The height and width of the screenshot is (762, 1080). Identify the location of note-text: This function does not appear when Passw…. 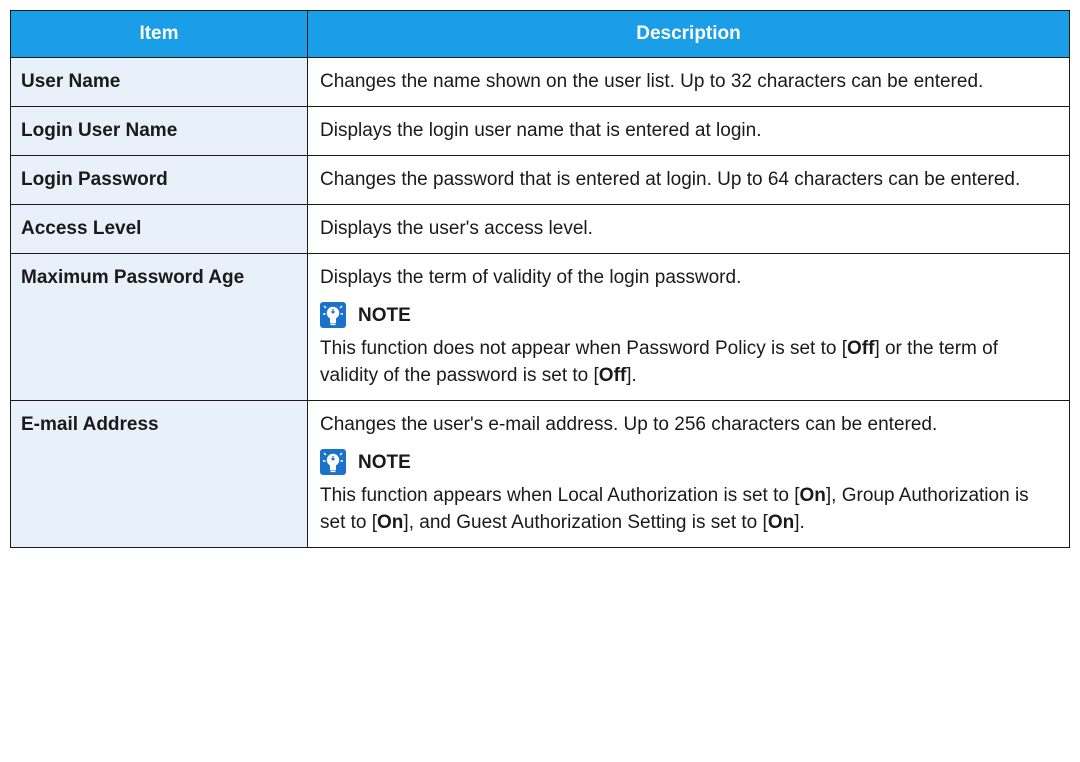
(688, 362).